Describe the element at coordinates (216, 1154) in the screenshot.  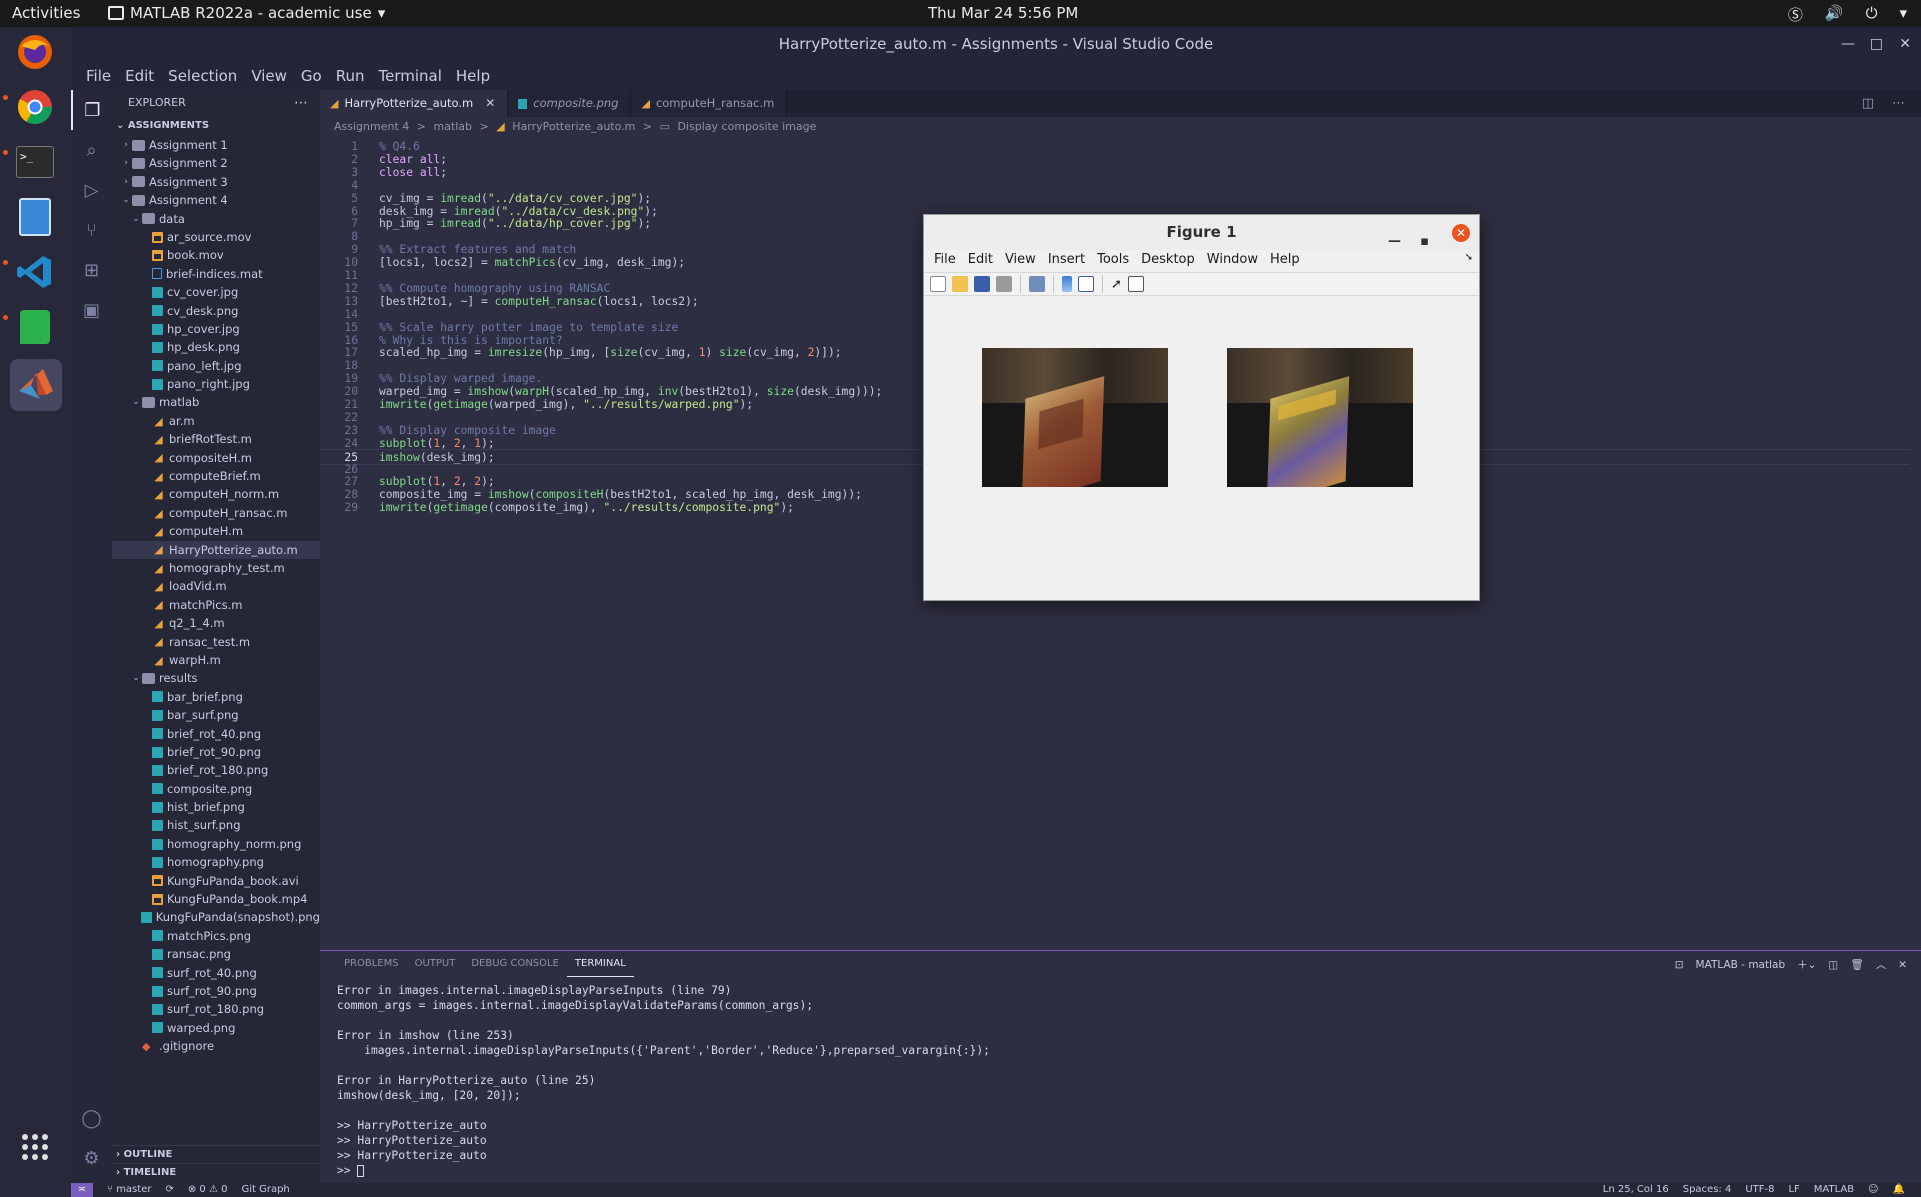
I see `outline-section: › OUTLINE` at that location.